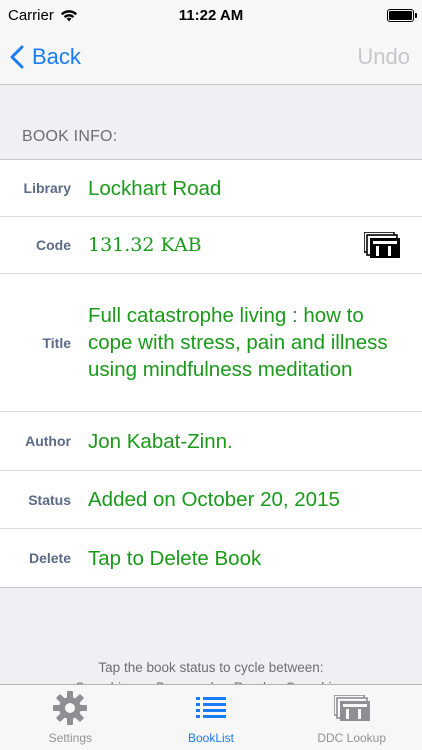 Image resolution: width=422 pixels, height=750 pixels. Describe the element at coordinates (160, 441) in the screenshot. I see `author-value: Jon Kabat-Zinn.` at that location.